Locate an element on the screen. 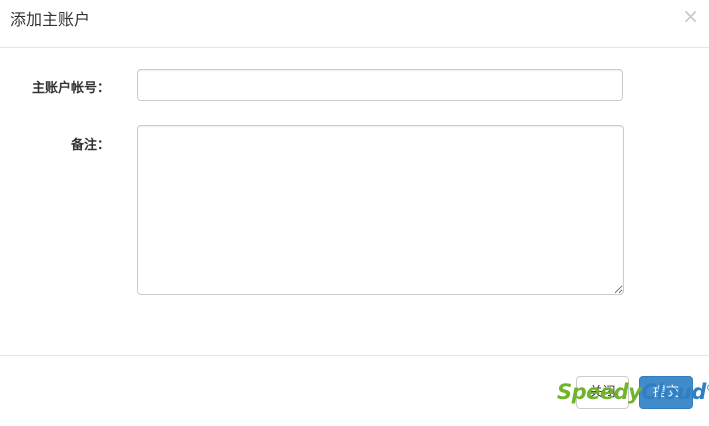 This screenshot has height=426, width=709. remark-label: 备注： is located at coordinates (90, 145).